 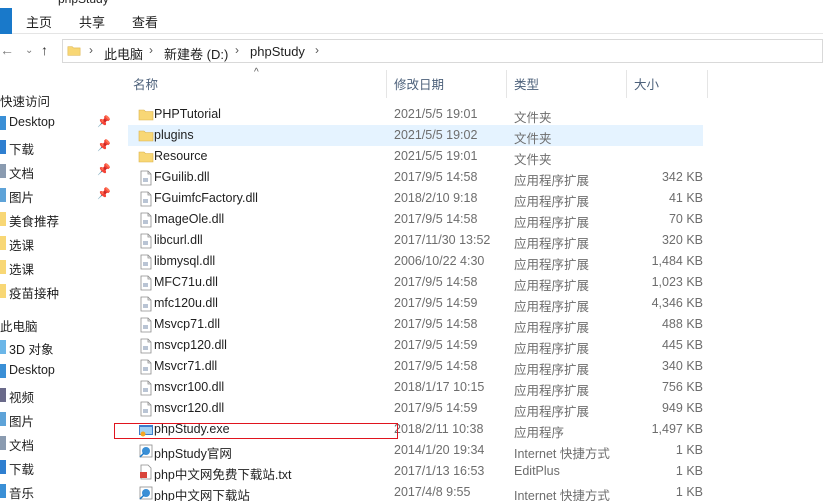 I want to click on file-name: ImageOle.dll, so click(x=189, y=219).